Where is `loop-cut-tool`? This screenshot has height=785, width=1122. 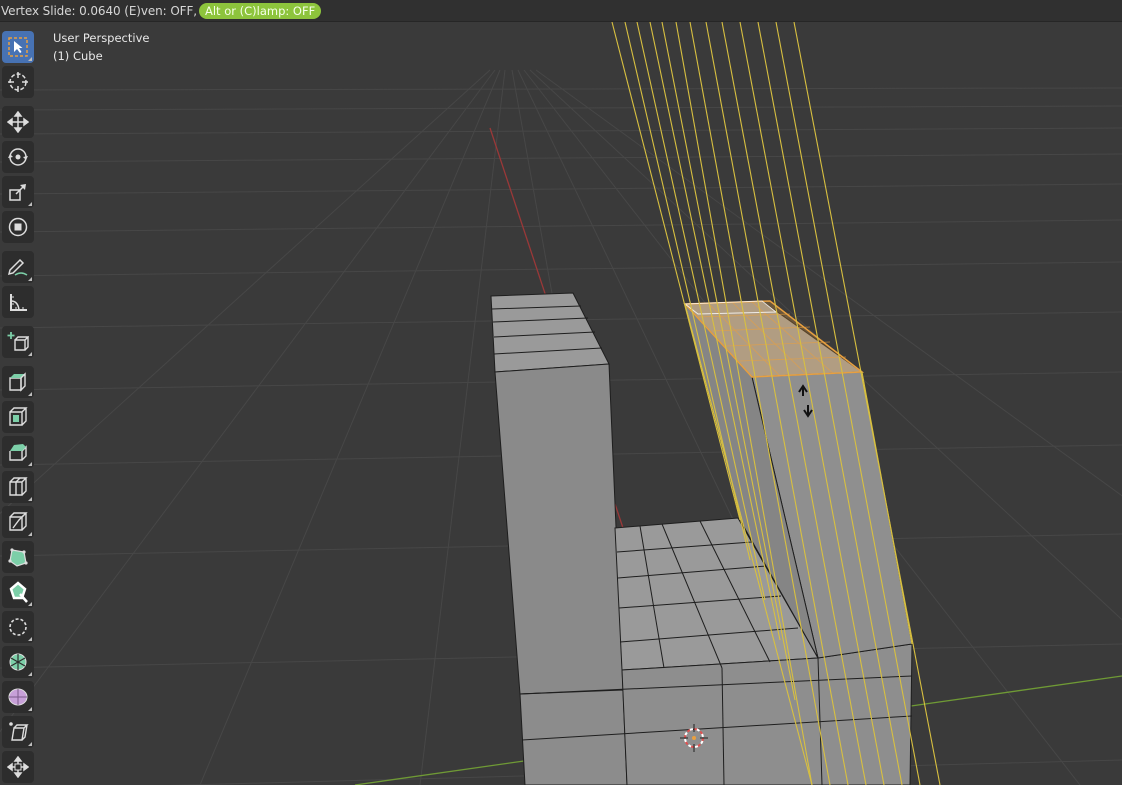
loop-cut-tool is located at coordinates (18, 487).